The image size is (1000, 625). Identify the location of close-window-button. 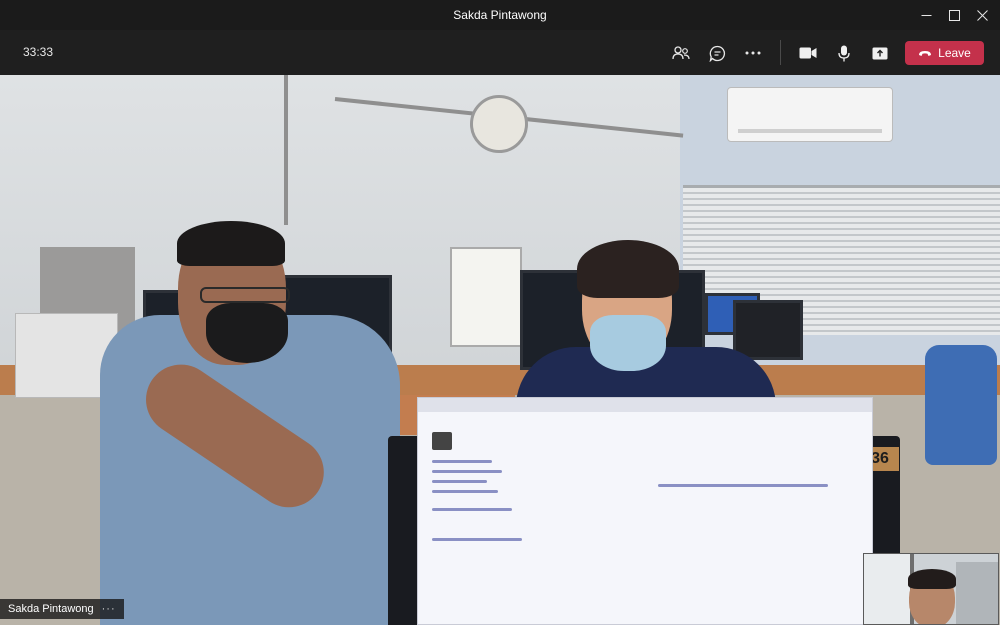
(982, 15).